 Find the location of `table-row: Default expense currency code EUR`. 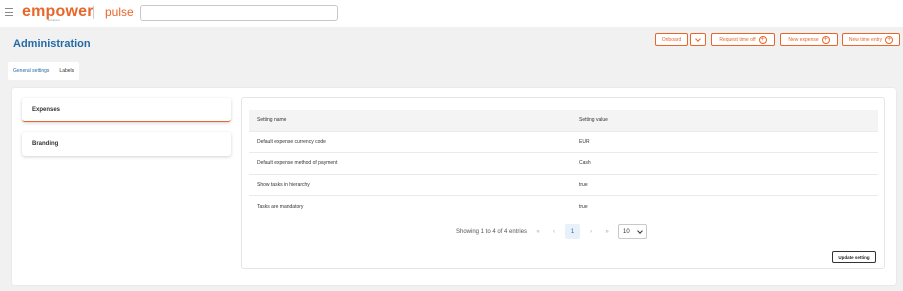

table-row: Default expense currency code EUR is located at coordinates (563, 141).